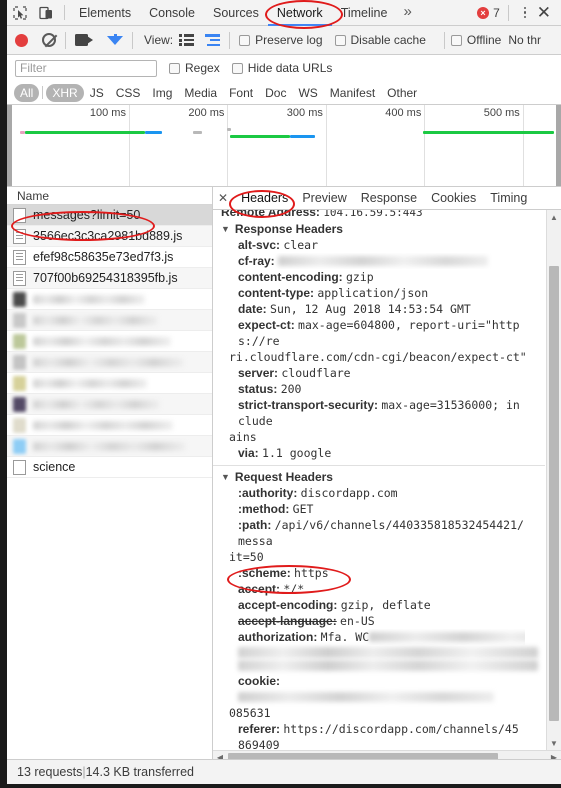  I want to click on more-tabs-icon: », so click(407, 13).